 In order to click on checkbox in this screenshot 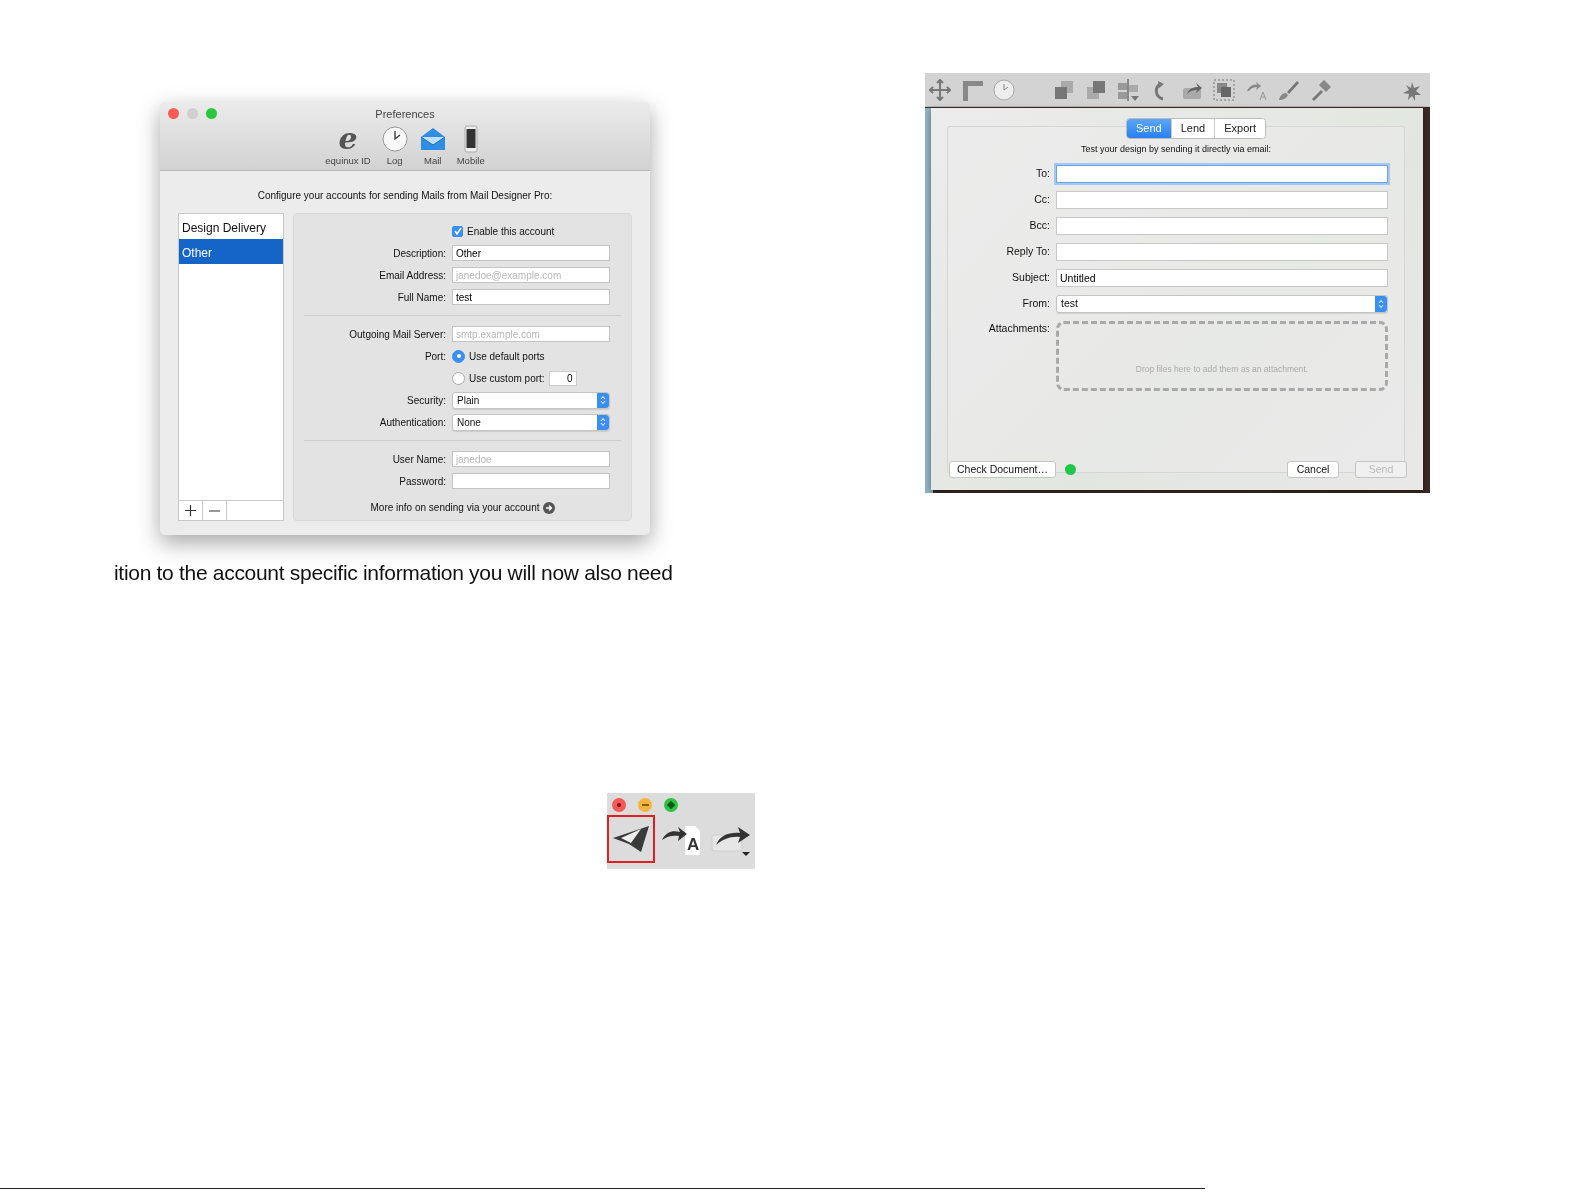, I will do `click(457, 231)`.